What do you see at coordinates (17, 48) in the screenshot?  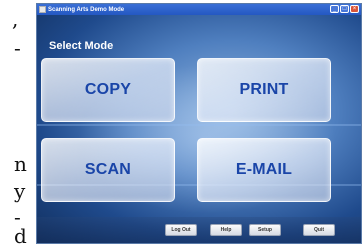 I see `text-fragment: -` at bounding box center [17, 48].